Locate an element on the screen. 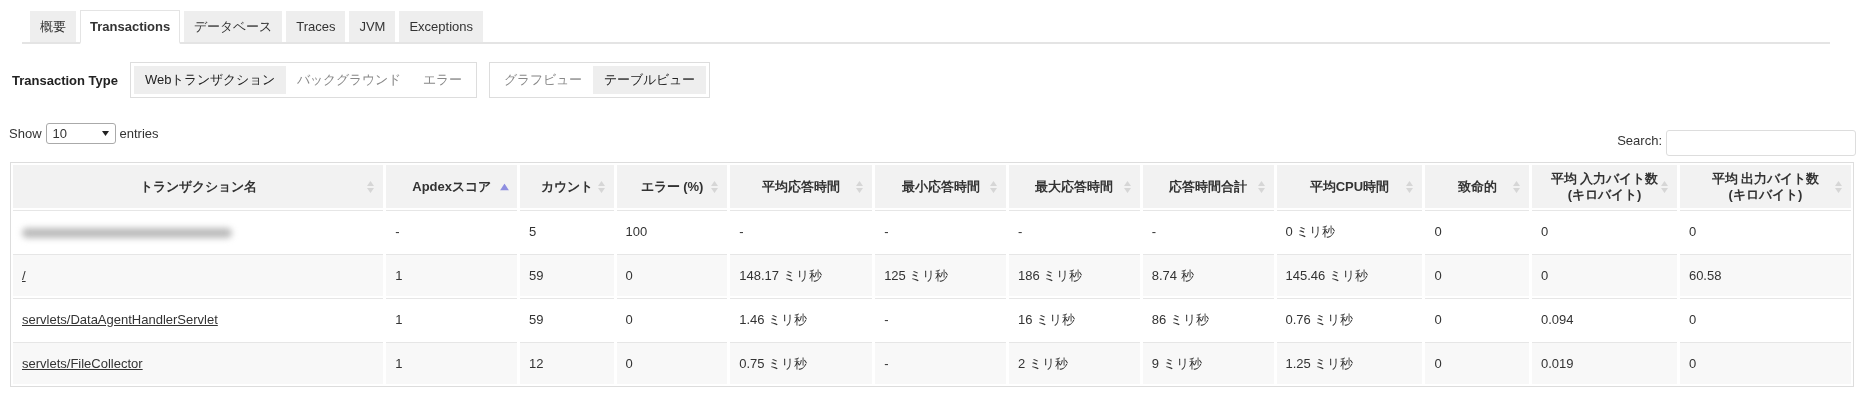 Image resolution: width=1860 pixels, height=401 pixels. column-header: 平均 出力バイト数 (キロバイト) is located at coordinates (1765, 186).